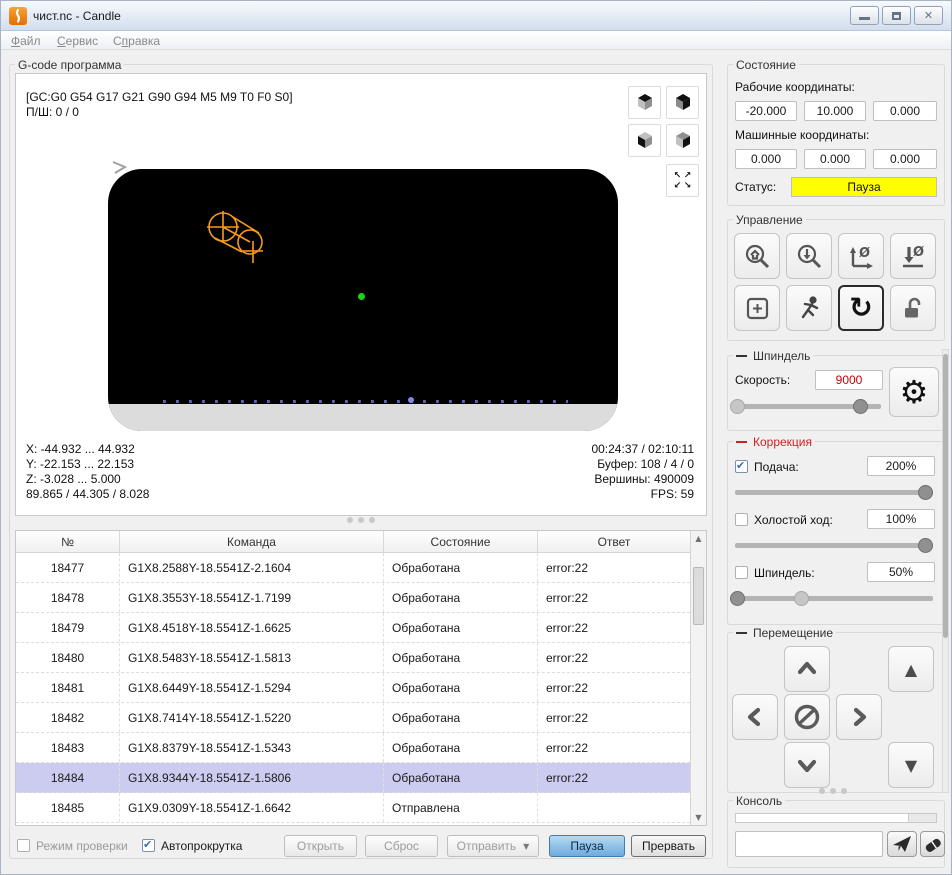 Image resolution: width=952 pixels, height=875 pixels. What do you see at coordinates (26, 41) in the screenshot?
I see `menu-file: Файл` at bounding box center [26, 41].